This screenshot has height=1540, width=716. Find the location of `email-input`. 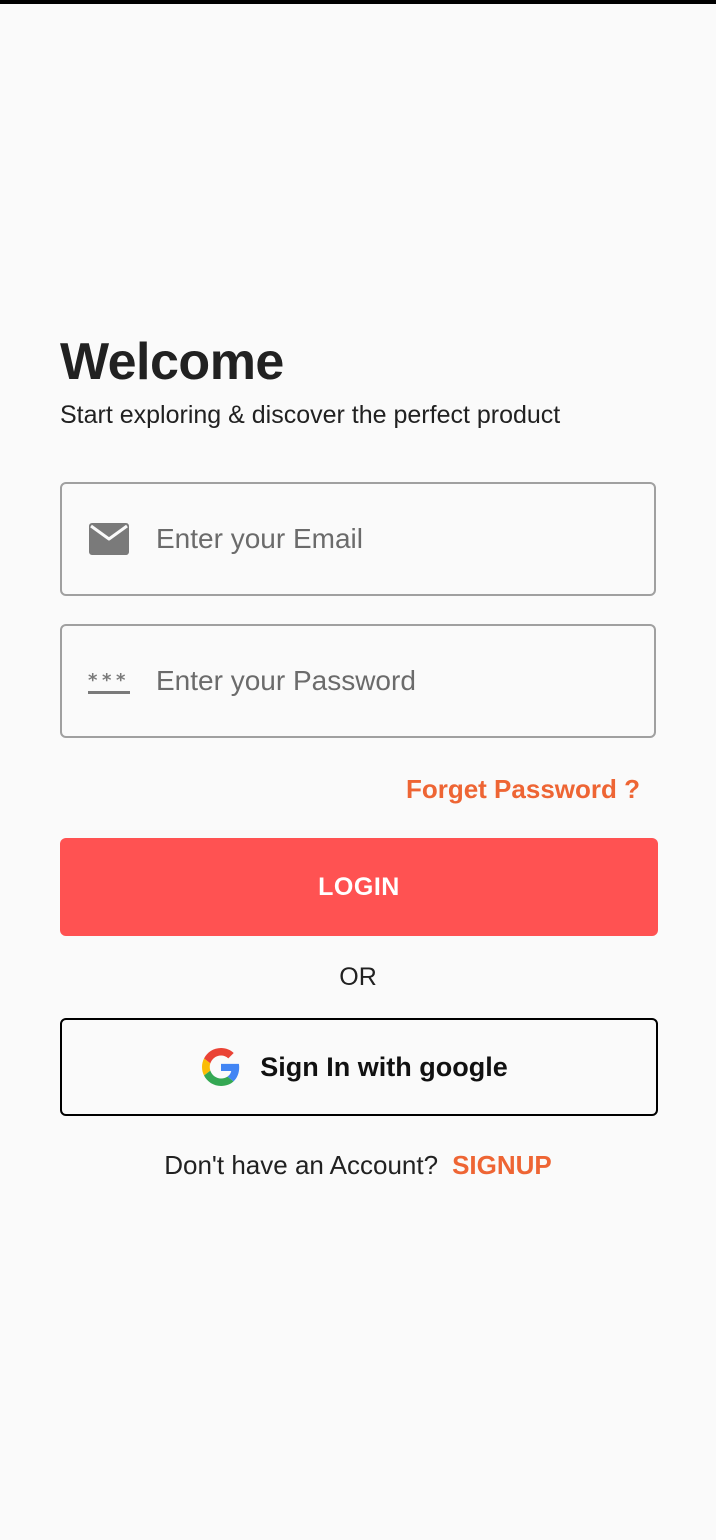

email-input is located at coordinates (396, 539).